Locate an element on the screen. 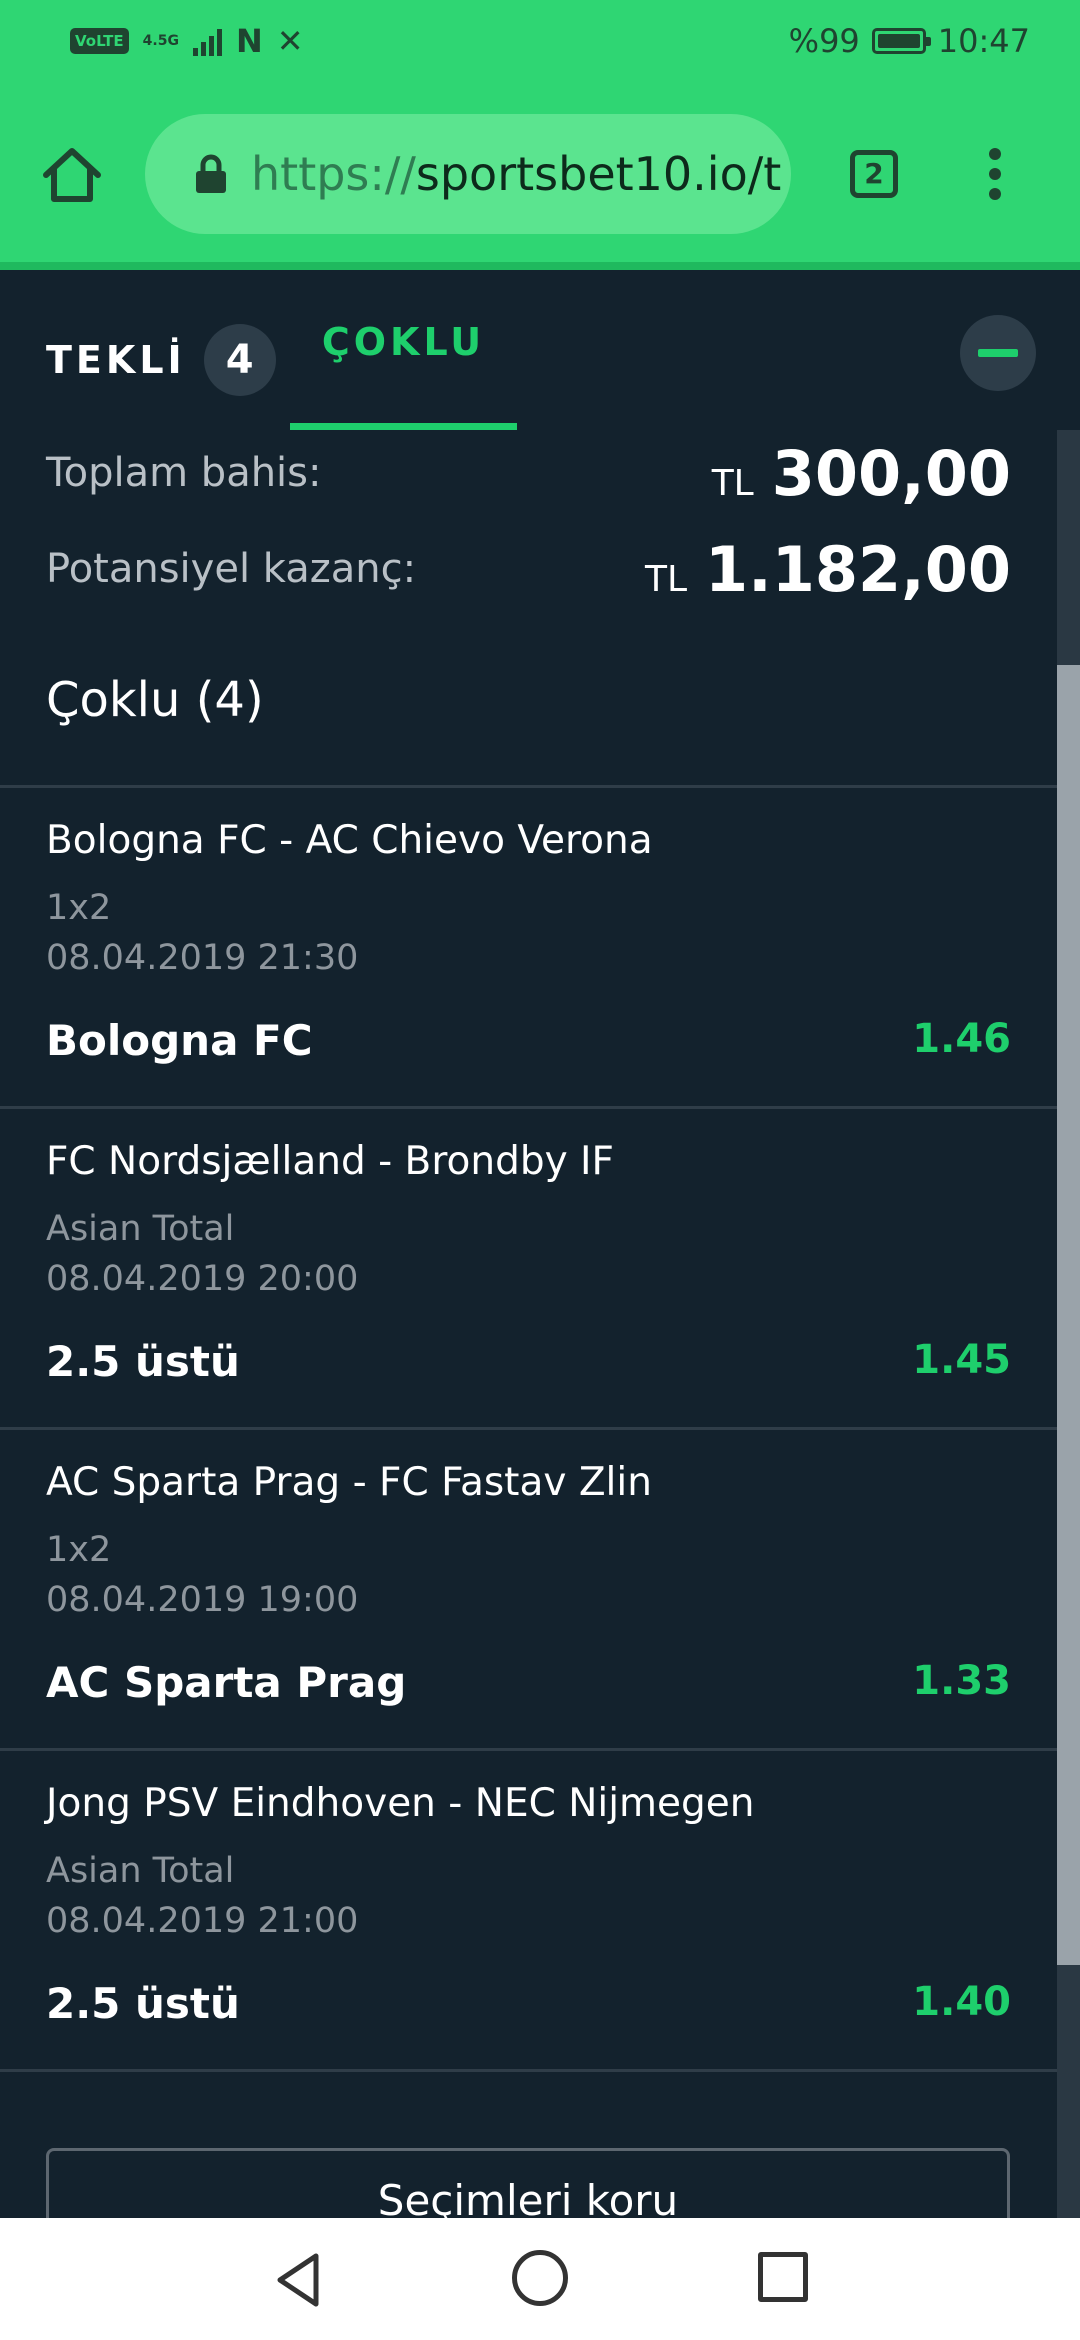 This screenshot has height=2340, width=1080. selection-odds: 1.40 is located at coordinates (961, 2002).